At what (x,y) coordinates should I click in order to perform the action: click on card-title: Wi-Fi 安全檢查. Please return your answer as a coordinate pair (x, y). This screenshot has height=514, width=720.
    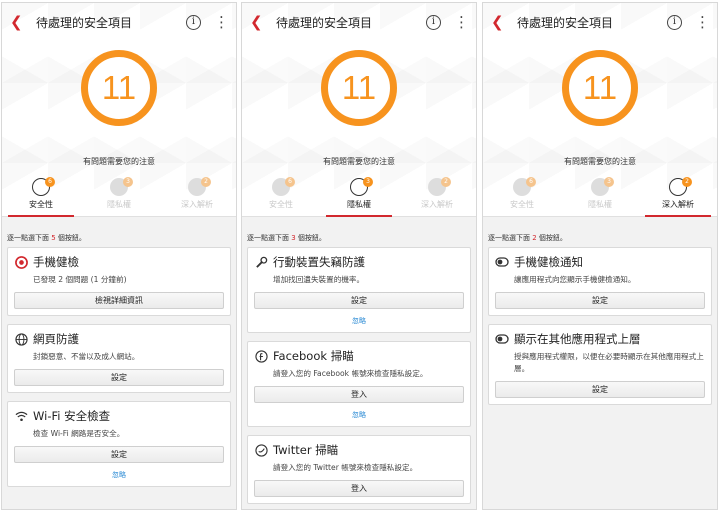
    Looking at the image, I should click on (72, 416).